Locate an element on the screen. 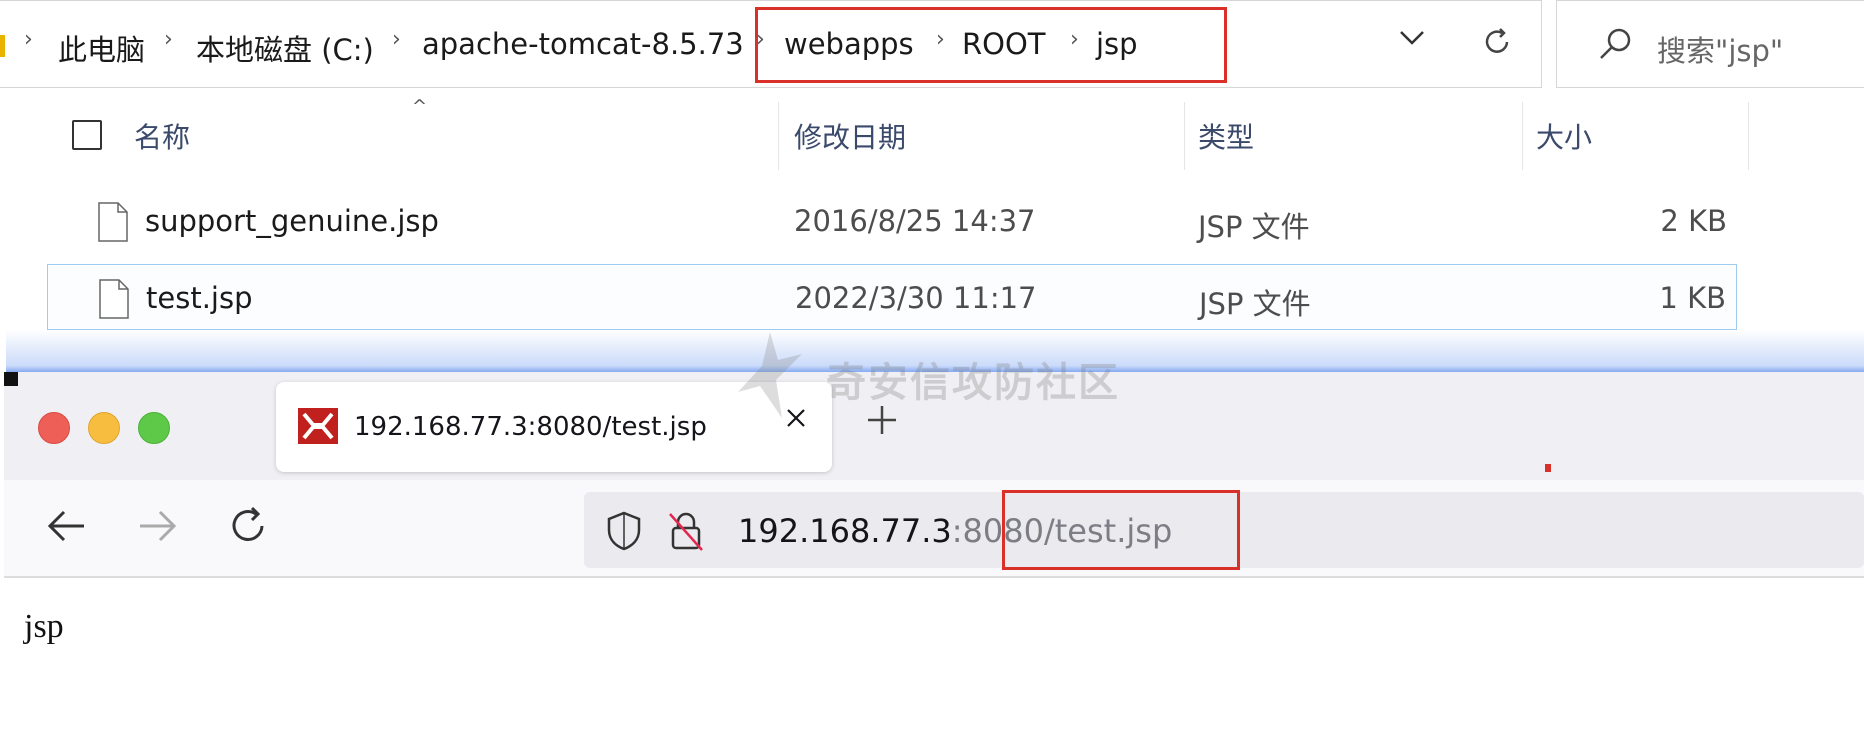 This screenshot has width=1864, height=752. file-modified: 2022/3/30 11:17 is located at coordinates (916, 298).